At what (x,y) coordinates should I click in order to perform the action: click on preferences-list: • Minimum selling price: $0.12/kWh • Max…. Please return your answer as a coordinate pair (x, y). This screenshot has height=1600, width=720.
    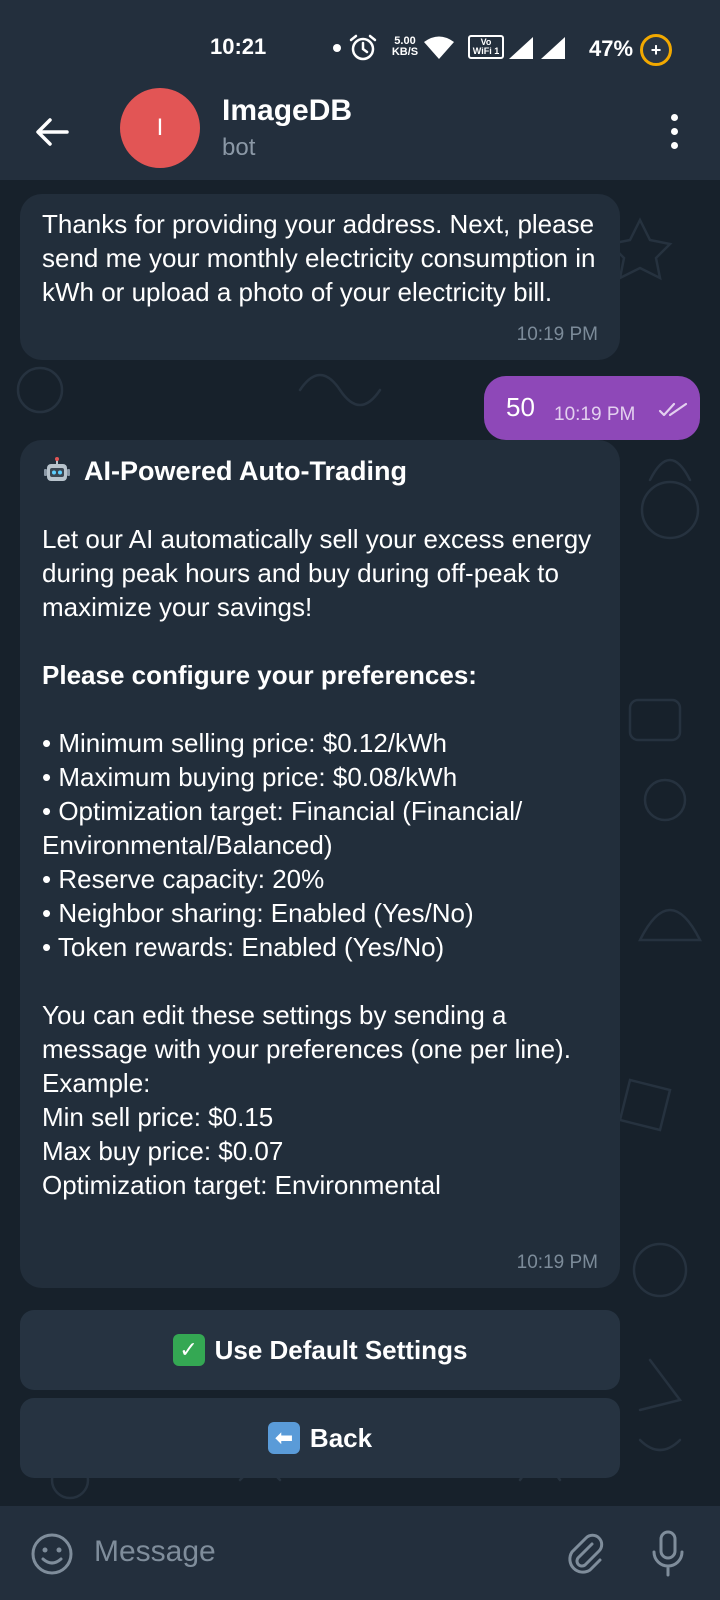
    Looking at the image, I should click on (320, 845).